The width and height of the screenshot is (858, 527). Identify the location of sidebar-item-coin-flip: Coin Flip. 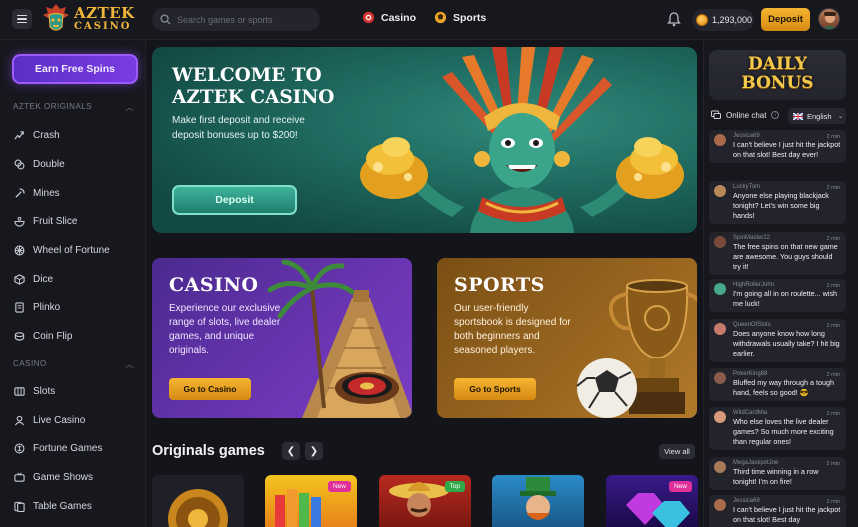
(43, 336).